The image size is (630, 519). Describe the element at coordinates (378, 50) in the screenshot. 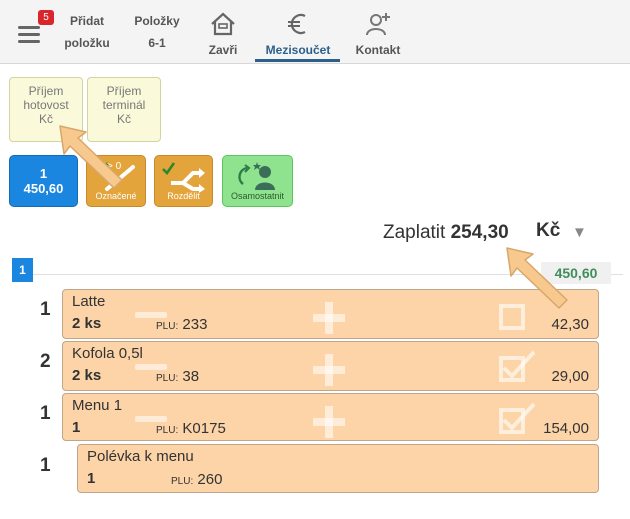

I see `contact-label: Kontakt` at that location.